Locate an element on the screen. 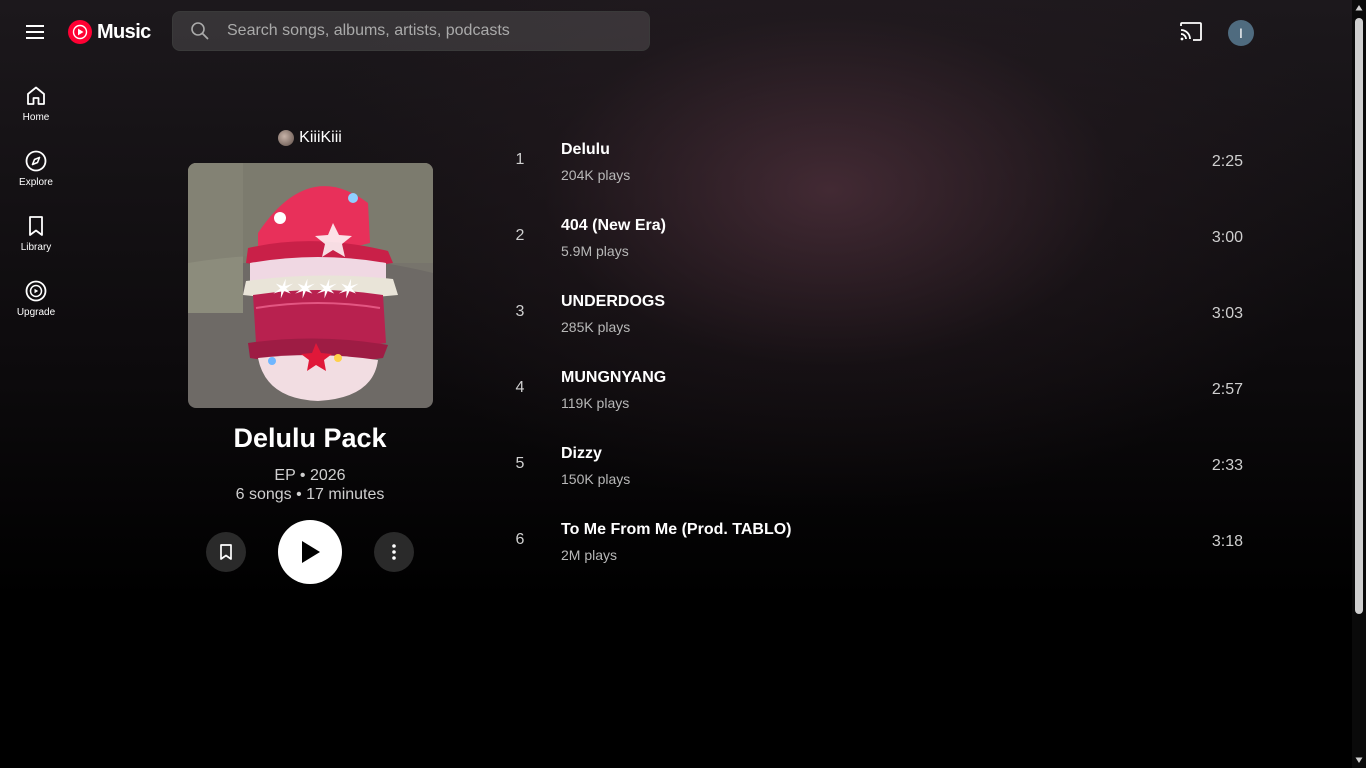 The height and width of the screenshot is (768, 1366). youtube-music-logo: Music is located at coordinates (109, 32).